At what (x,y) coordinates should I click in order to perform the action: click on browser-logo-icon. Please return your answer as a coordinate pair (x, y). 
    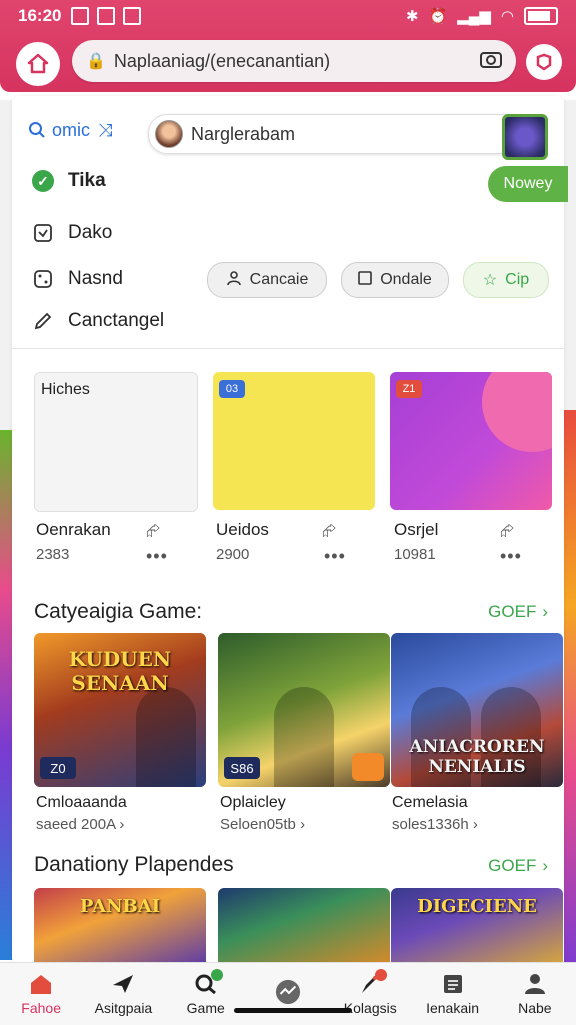
    Looking at the image, I should click on (544, 62).